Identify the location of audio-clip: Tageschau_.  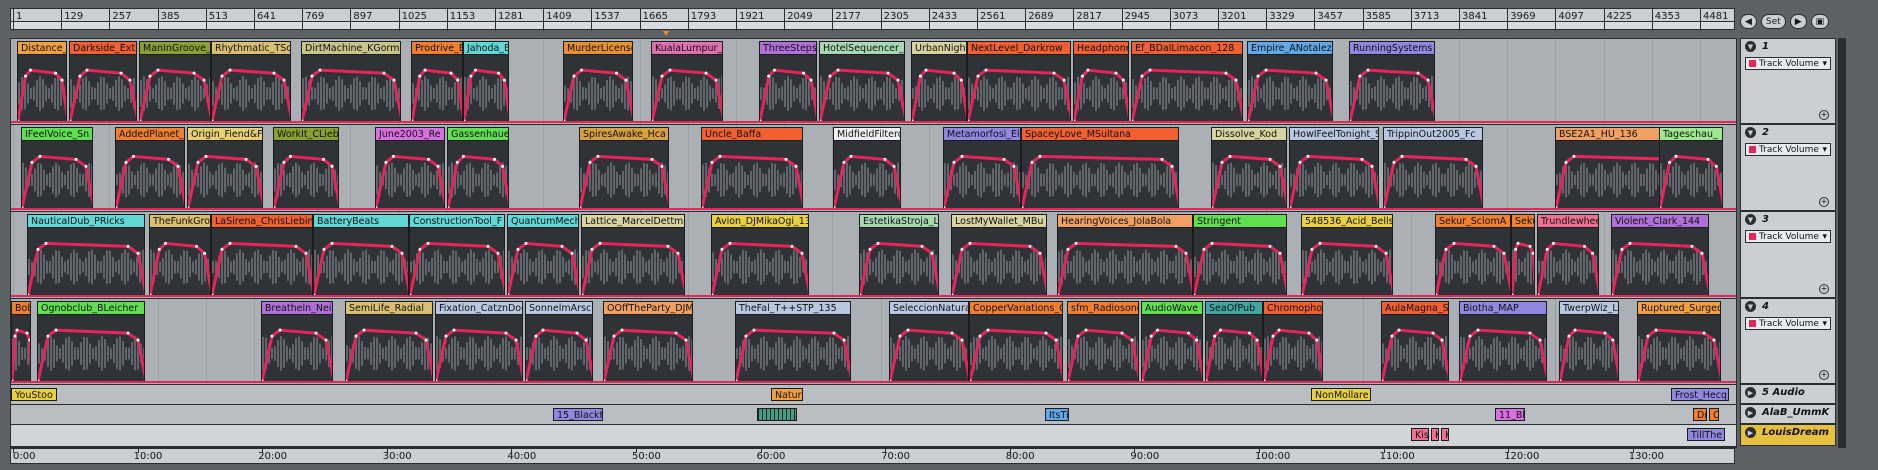
(1691, 168).